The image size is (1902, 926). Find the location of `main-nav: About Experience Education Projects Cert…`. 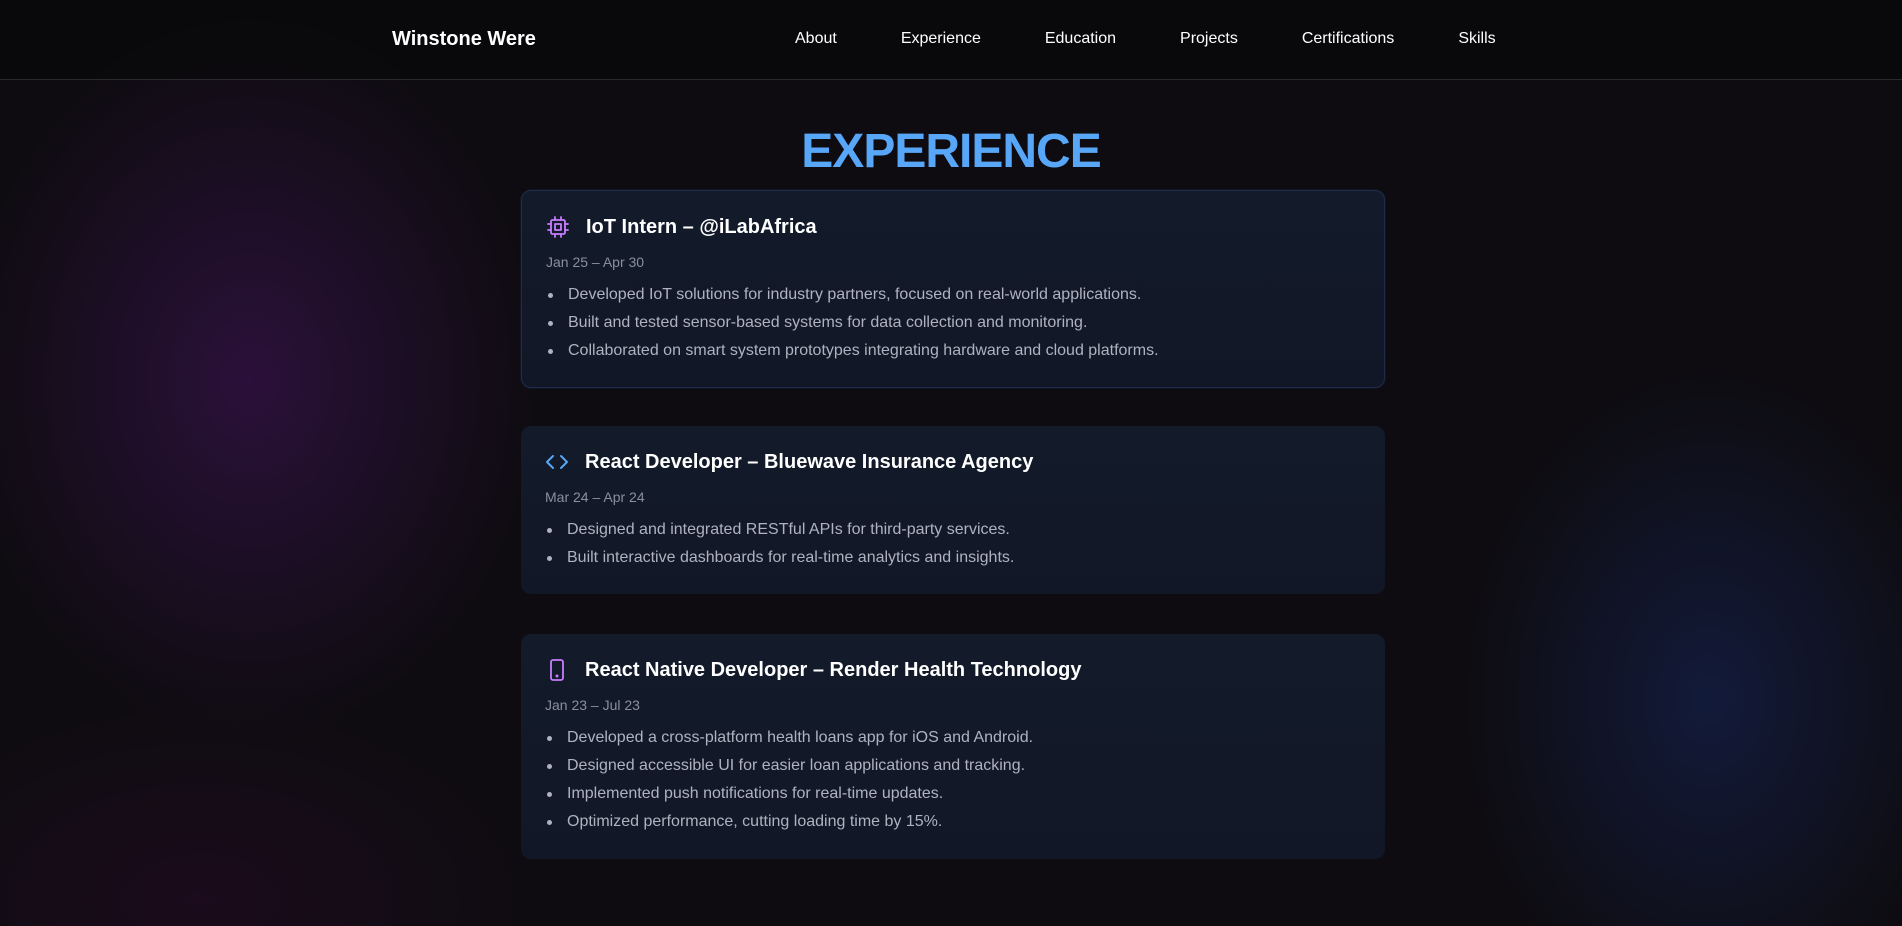

main-nav: About Experience Education Projects Cert… is located at coordinates (1145, 39).